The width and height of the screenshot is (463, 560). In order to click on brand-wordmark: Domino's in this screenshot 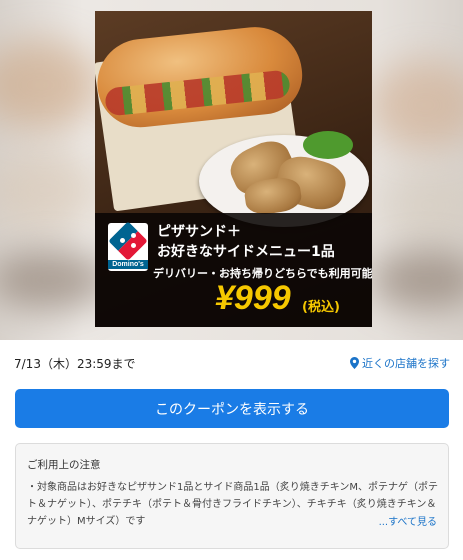, I will do `click(128, 264)`.